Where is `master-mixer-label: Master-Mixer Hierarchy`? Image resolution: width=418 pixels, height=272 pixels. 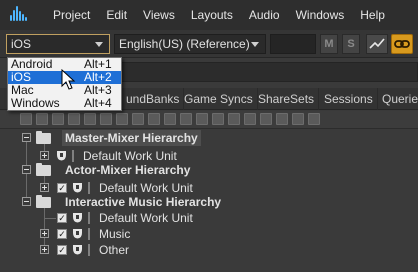
master-mixer-label: Master-Mixer Hierarchy is located at coordinates (131, 138).